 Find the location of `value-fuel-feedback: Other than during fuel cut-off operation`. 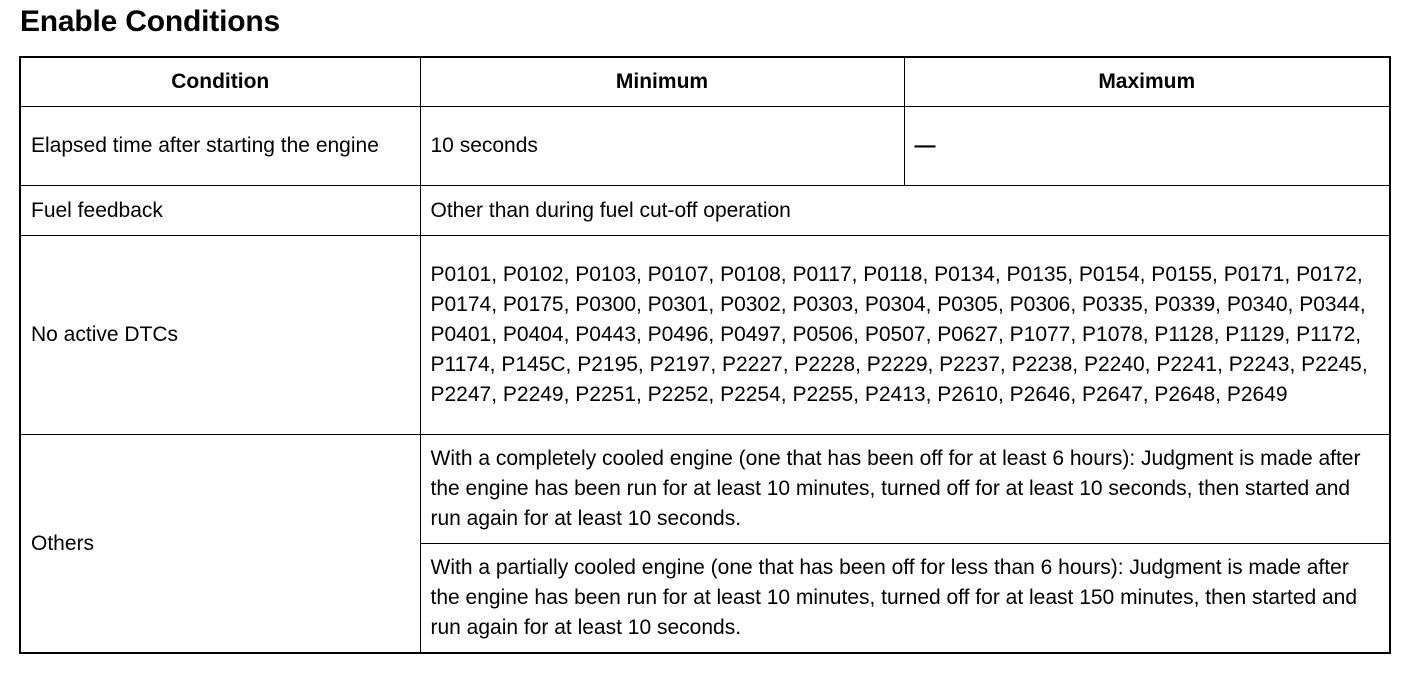

value-fuel-feedback: Other than during fuel cut-off operation is located at coordinates (905, 210).